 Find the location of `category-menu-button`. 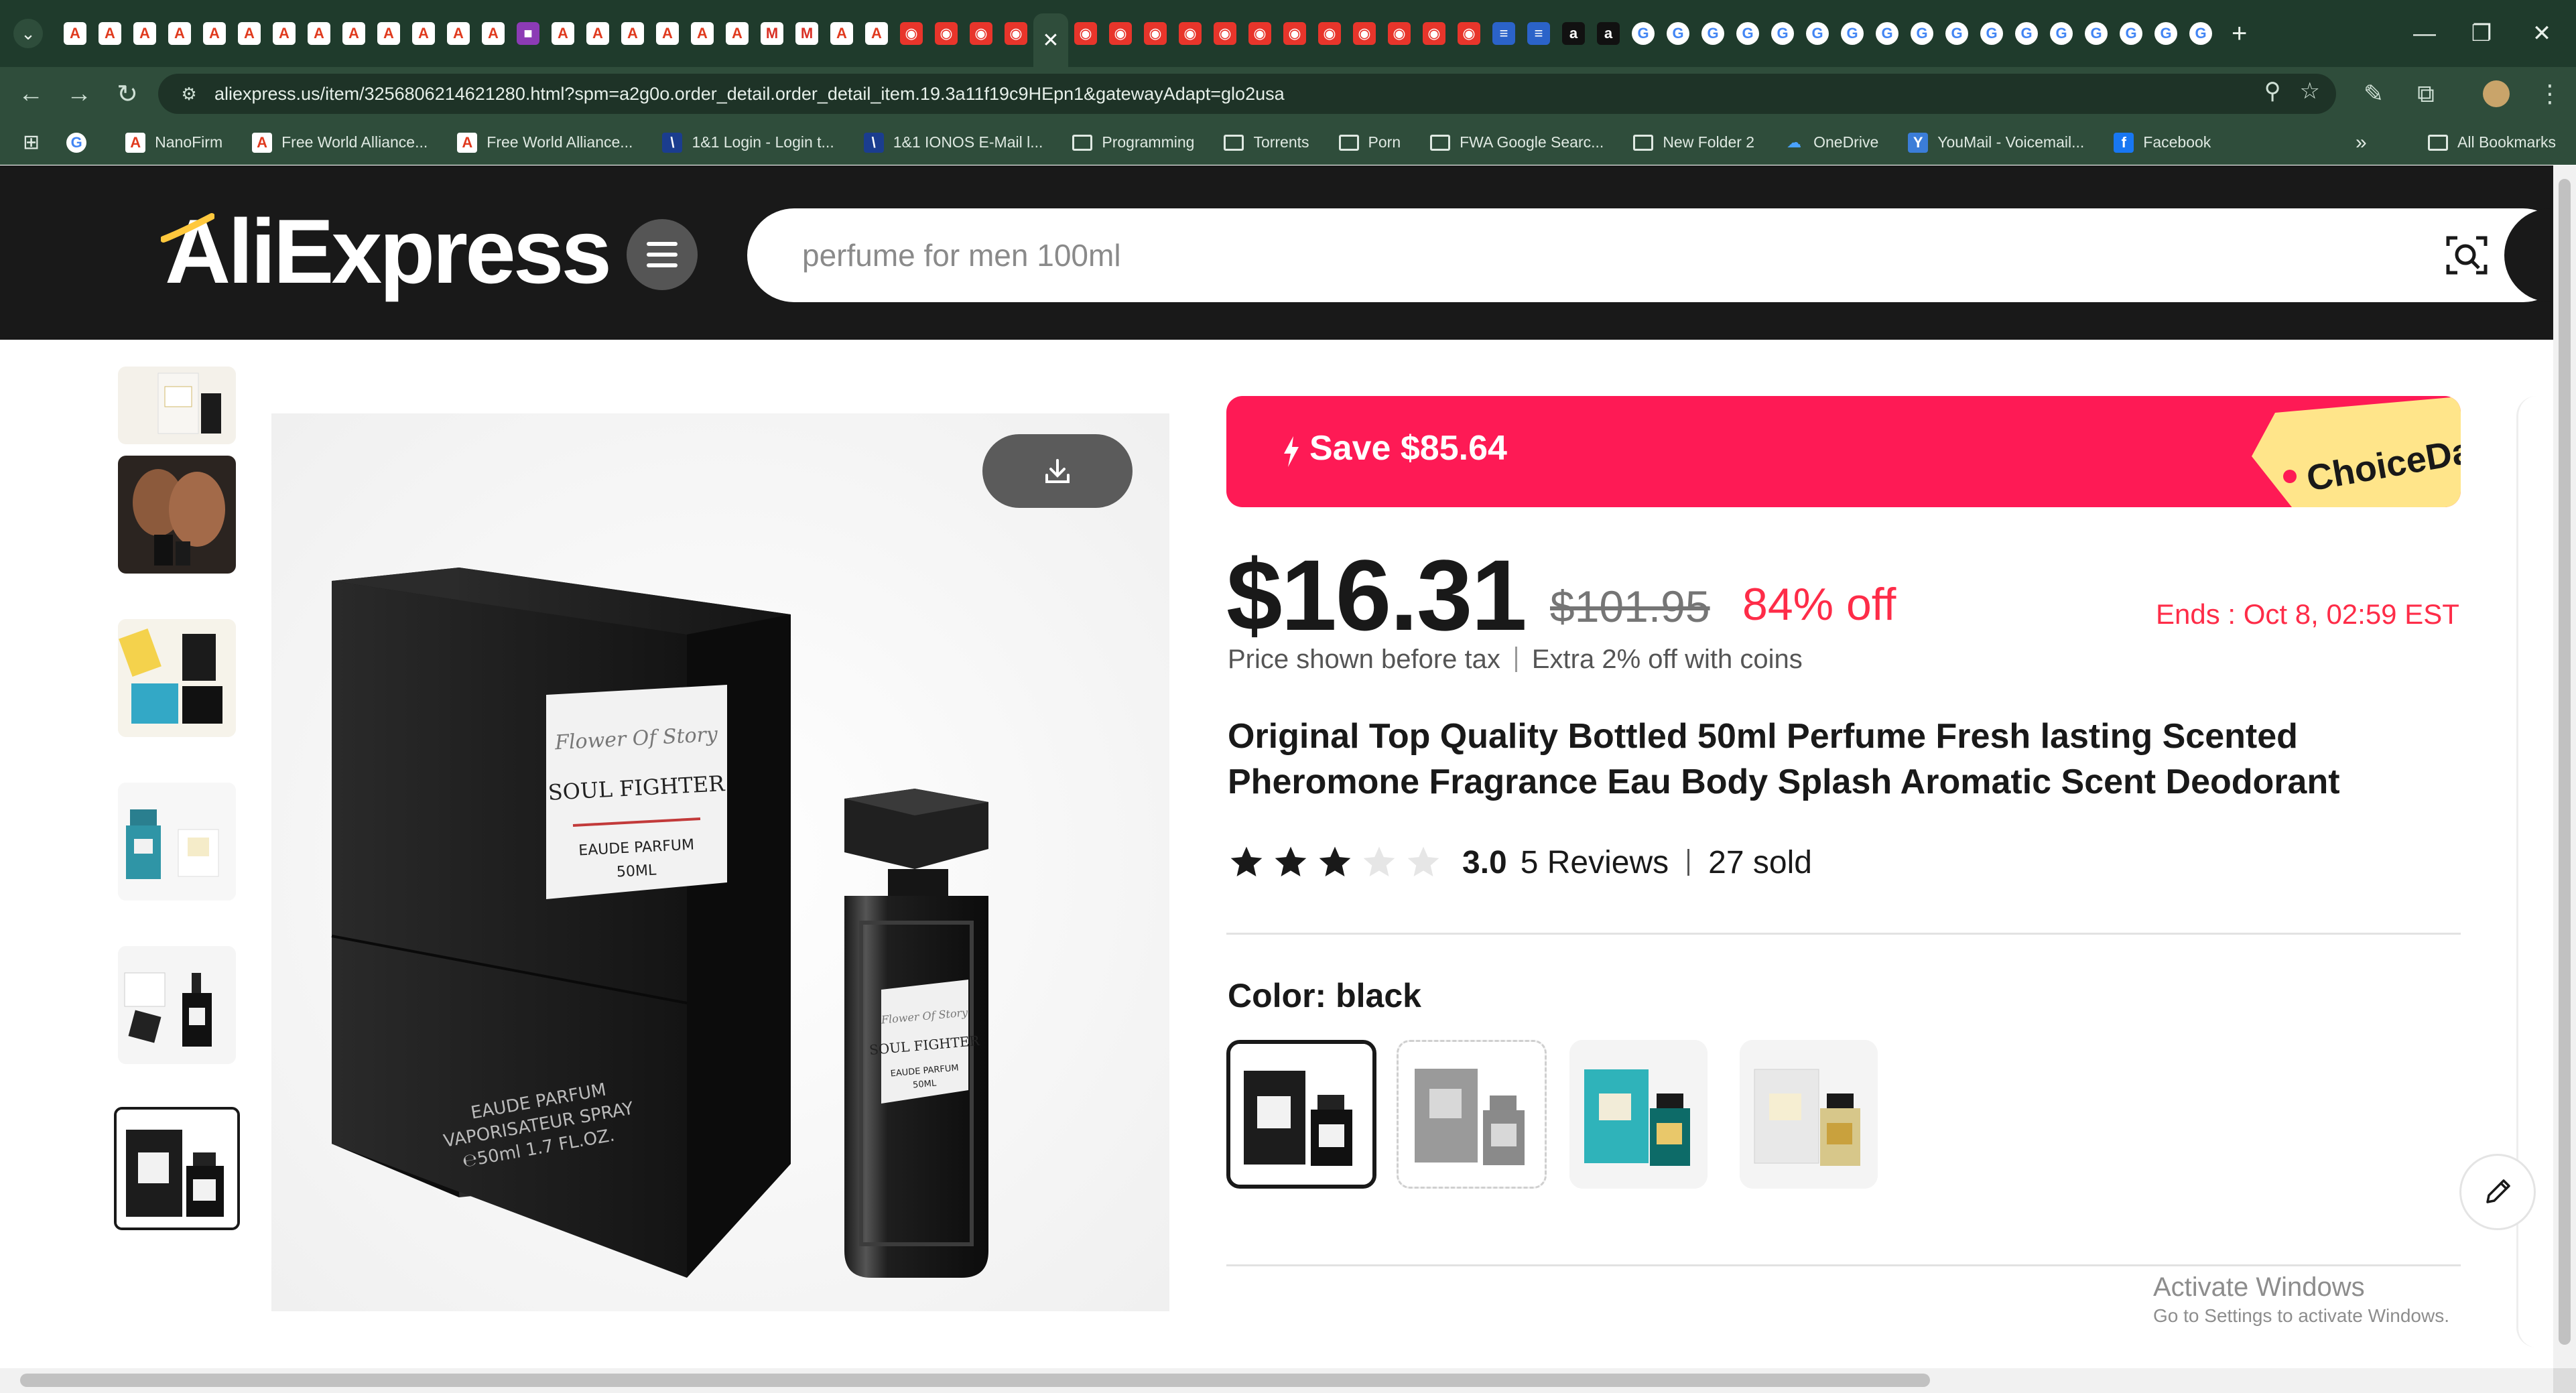

category-menu-button is located at coordinates (662, 254).